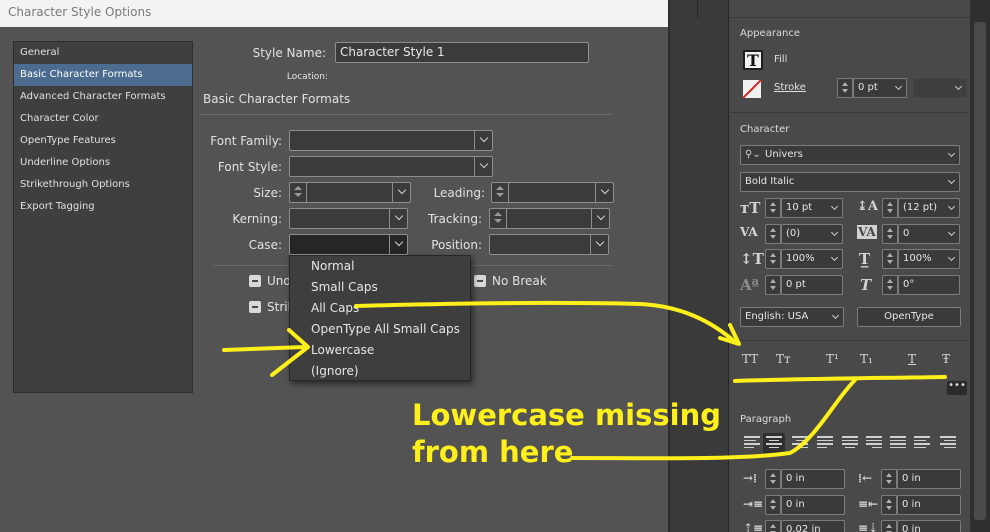 This screenshot has height=532, width=990. I want to click on arrowhead-lowercase, so click(290, 352).